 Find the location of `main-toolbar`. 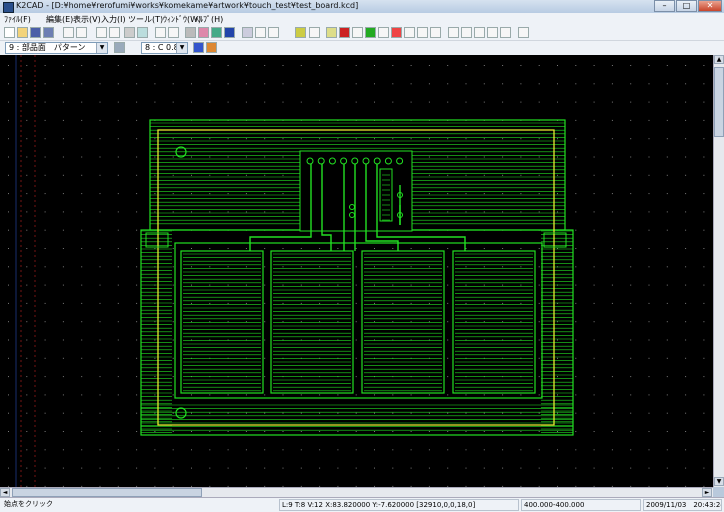

main-toolbar is located at coordinates (362, 33).